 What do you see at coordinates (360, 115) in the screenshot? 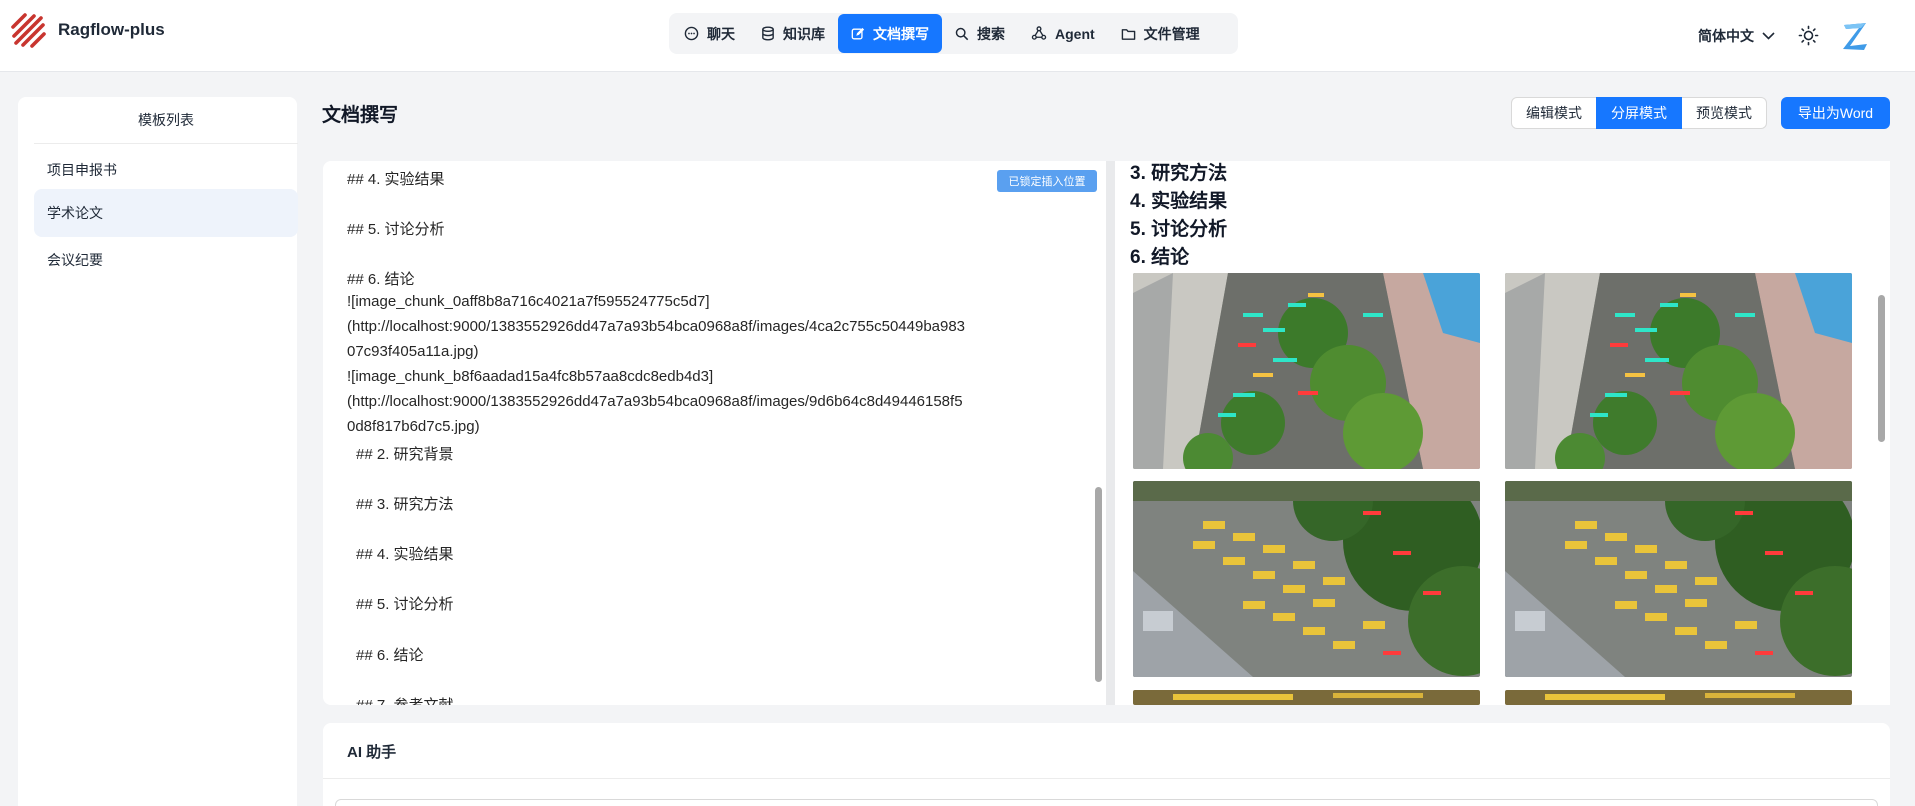
I see `page-title: 文档撰写` at bounding box center [360, 115].